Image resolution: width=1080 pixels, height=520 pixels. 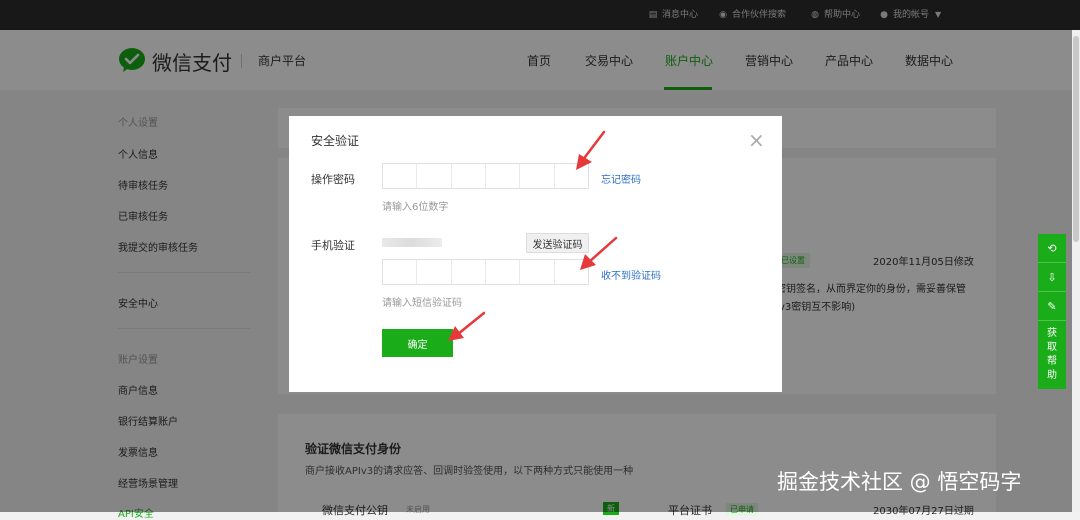 I want to click on get-help-label: 获取帮助, so click(x=1052, y=354).